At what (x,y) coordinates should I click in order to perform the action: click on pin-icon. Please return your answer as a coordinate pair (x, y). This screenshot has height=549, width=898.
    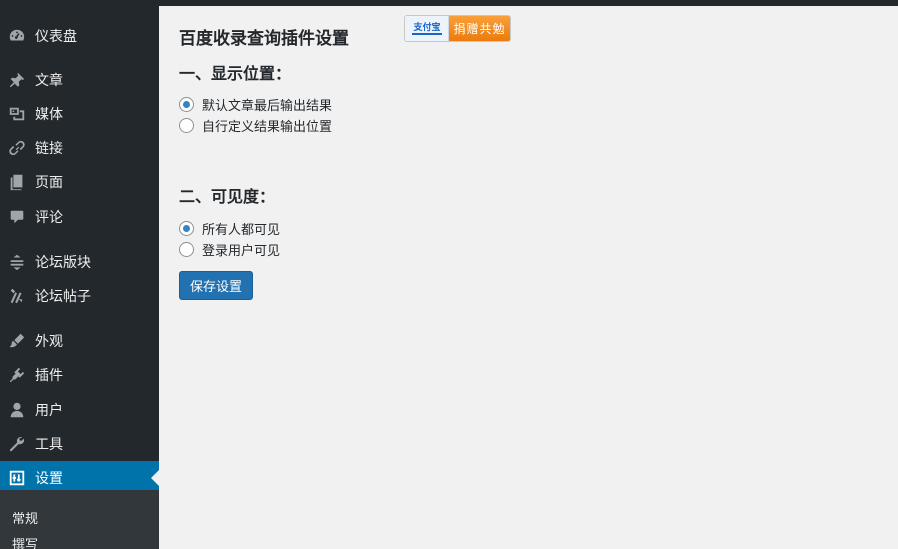
    Looking at the image, I should click on (17, 80).